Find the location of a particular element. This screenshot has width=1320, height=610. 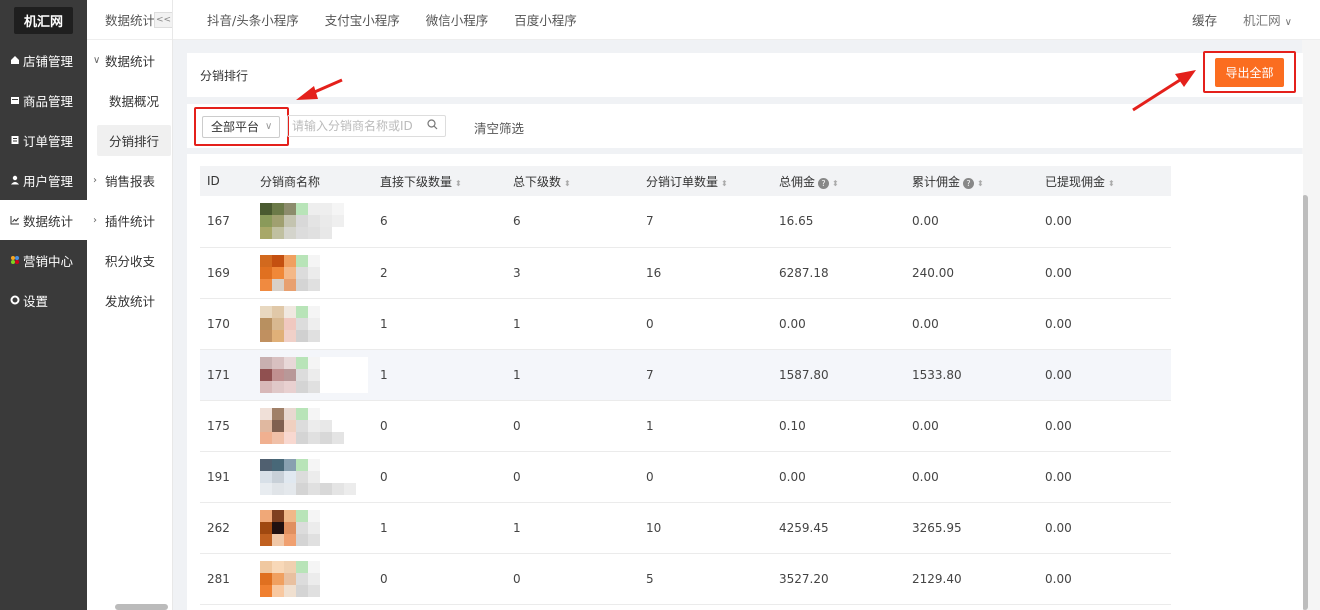

table-row: 170 1 1 0 0.00 0.00 0.00 is located at coordinates (685, 324).